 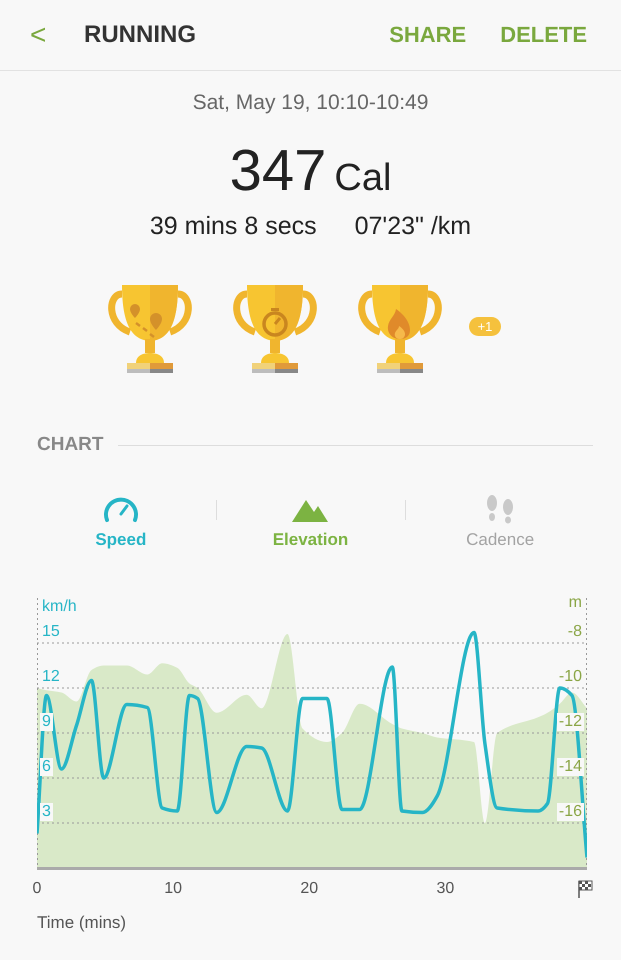 I want to click on x-axis-title: Time (mins), so click(x=81, y=923).